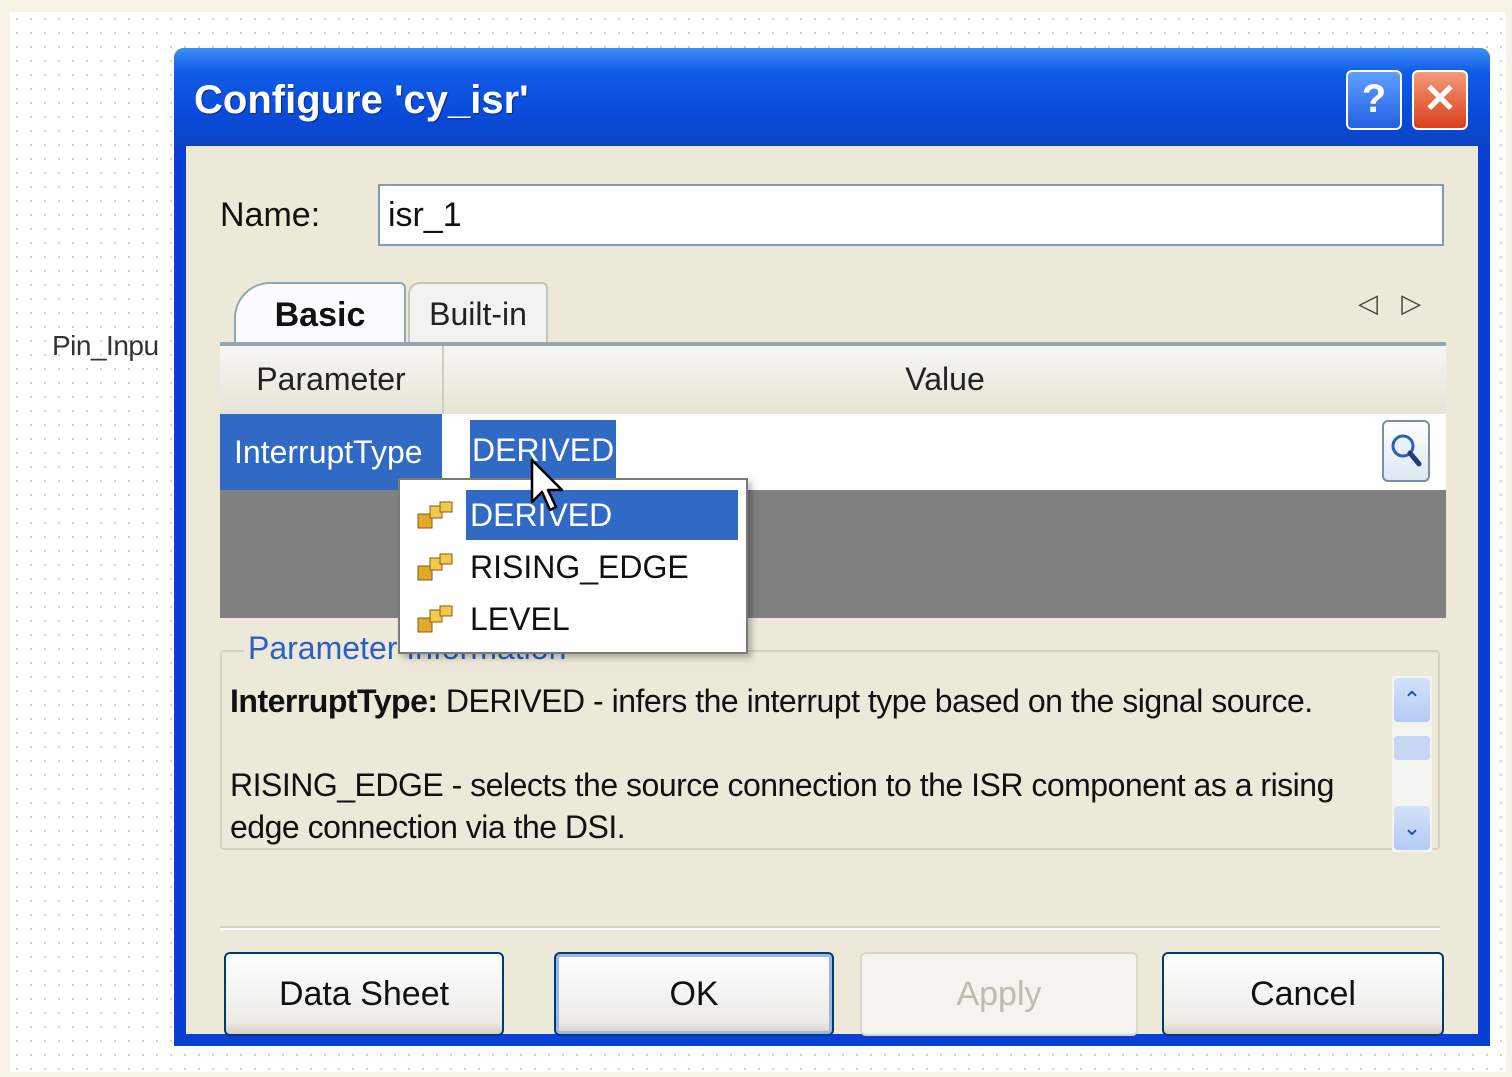  What do you see at coordinates (694, 994) in the screenshot?
I see `ok-button: OK` at bounding box center [694, 994].